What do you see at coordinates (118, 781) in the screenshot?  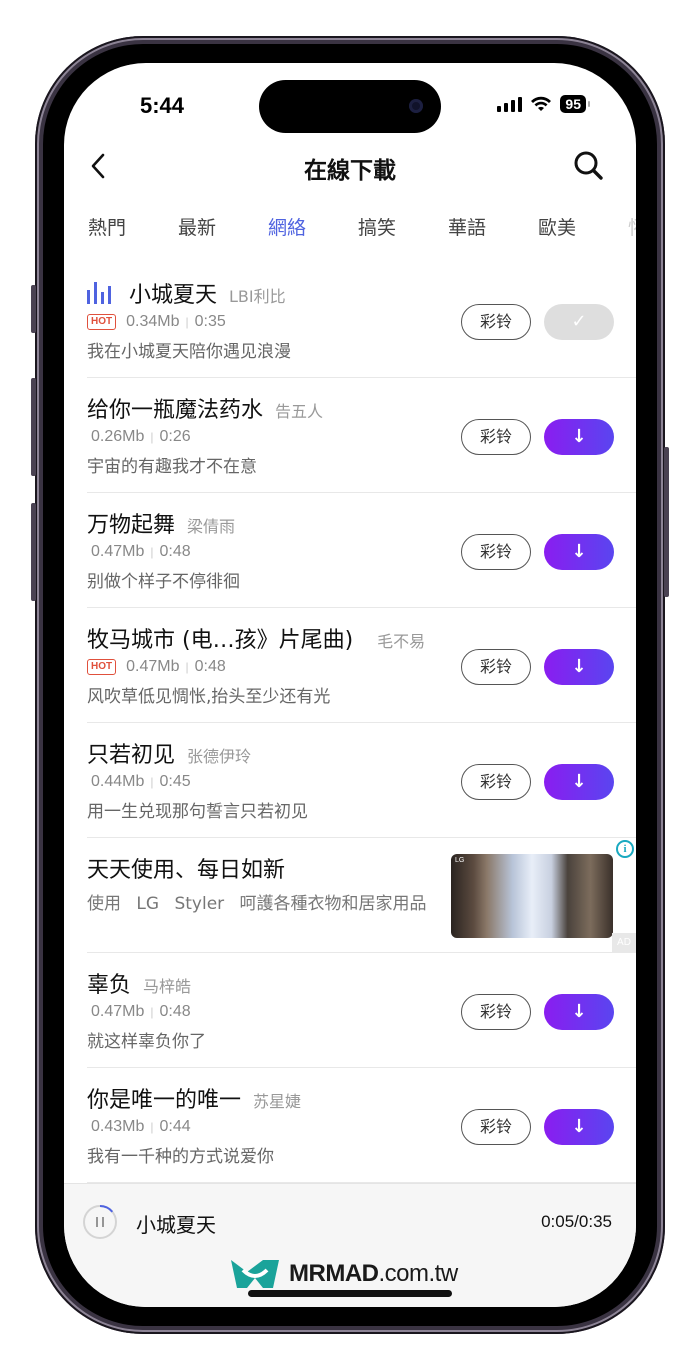 I see `file-size: 0.44Mb` at bounding box center [118, 781].